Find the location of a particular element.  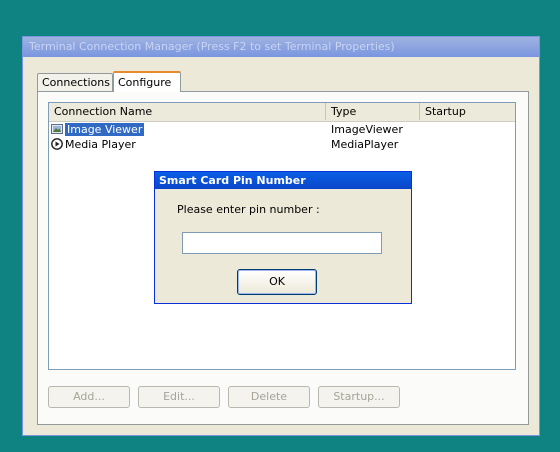

list-header: Connection Name Type Startup is located at coordinates (282, 112).